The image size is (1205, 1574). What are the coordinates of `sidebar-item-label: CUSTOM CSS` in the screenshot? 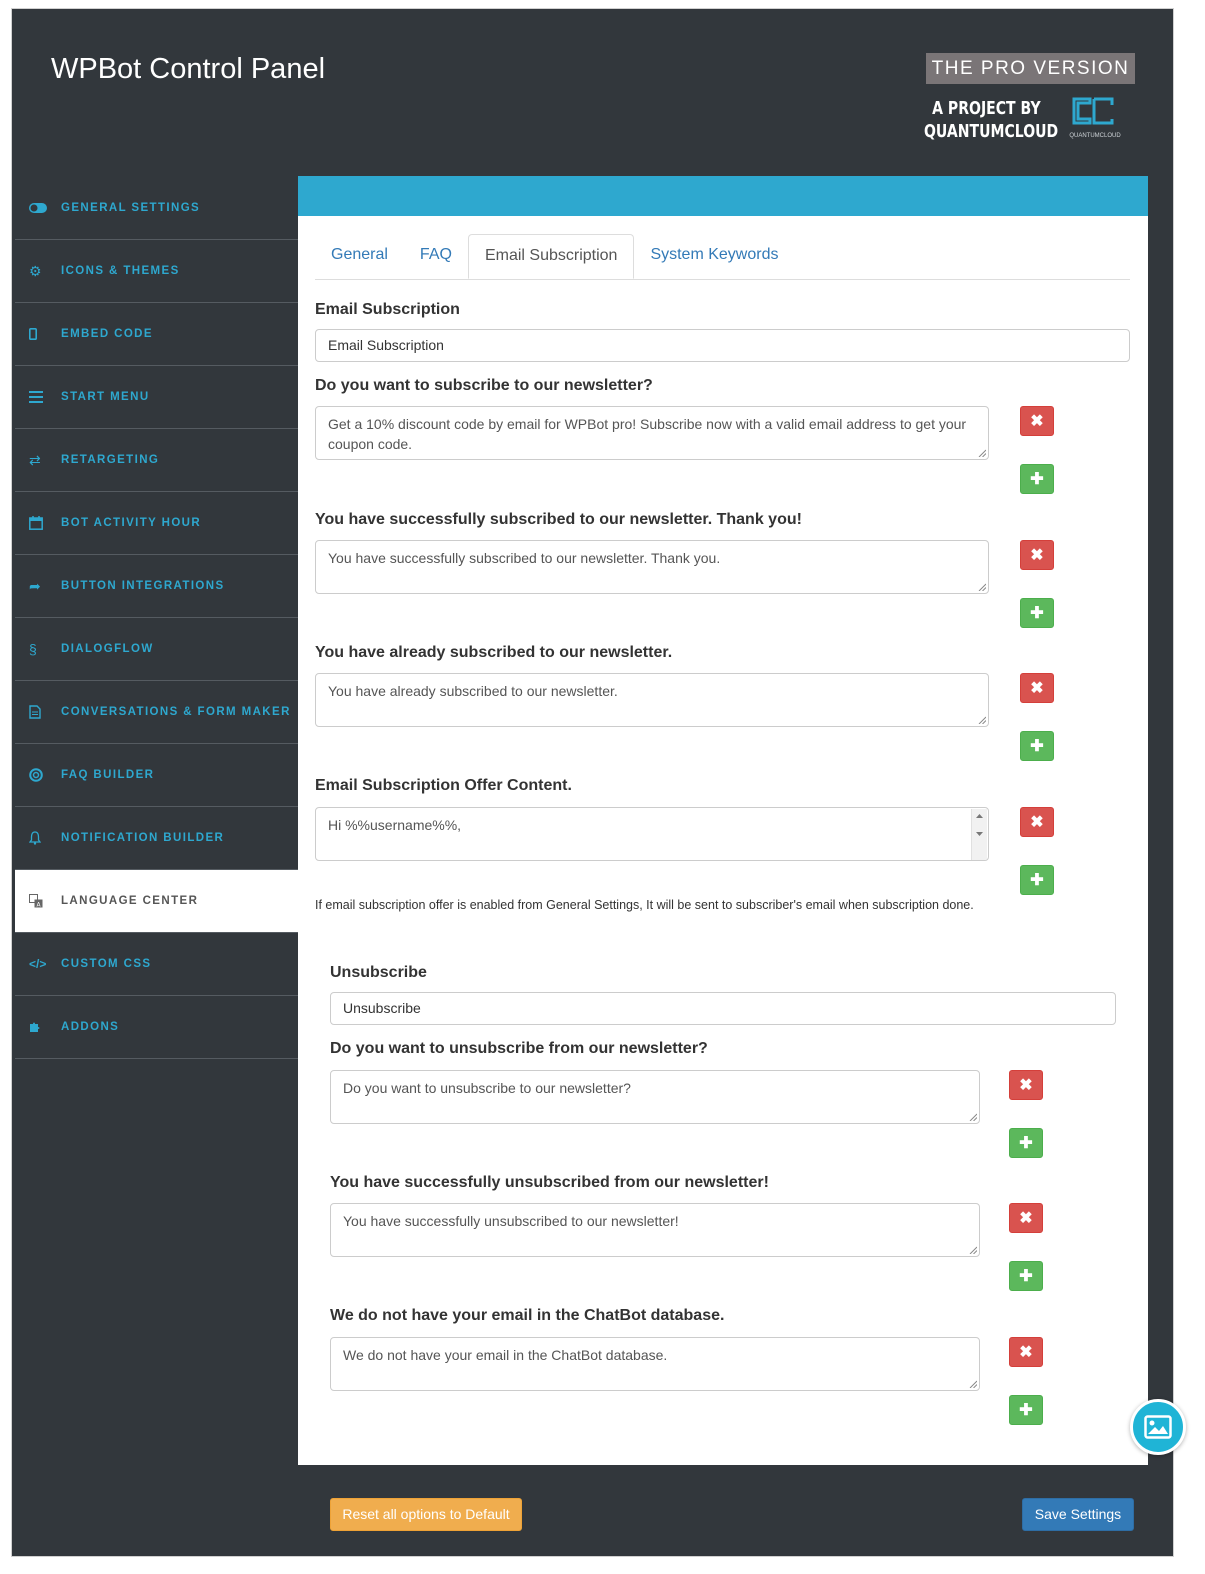 It's located at (106, 964).